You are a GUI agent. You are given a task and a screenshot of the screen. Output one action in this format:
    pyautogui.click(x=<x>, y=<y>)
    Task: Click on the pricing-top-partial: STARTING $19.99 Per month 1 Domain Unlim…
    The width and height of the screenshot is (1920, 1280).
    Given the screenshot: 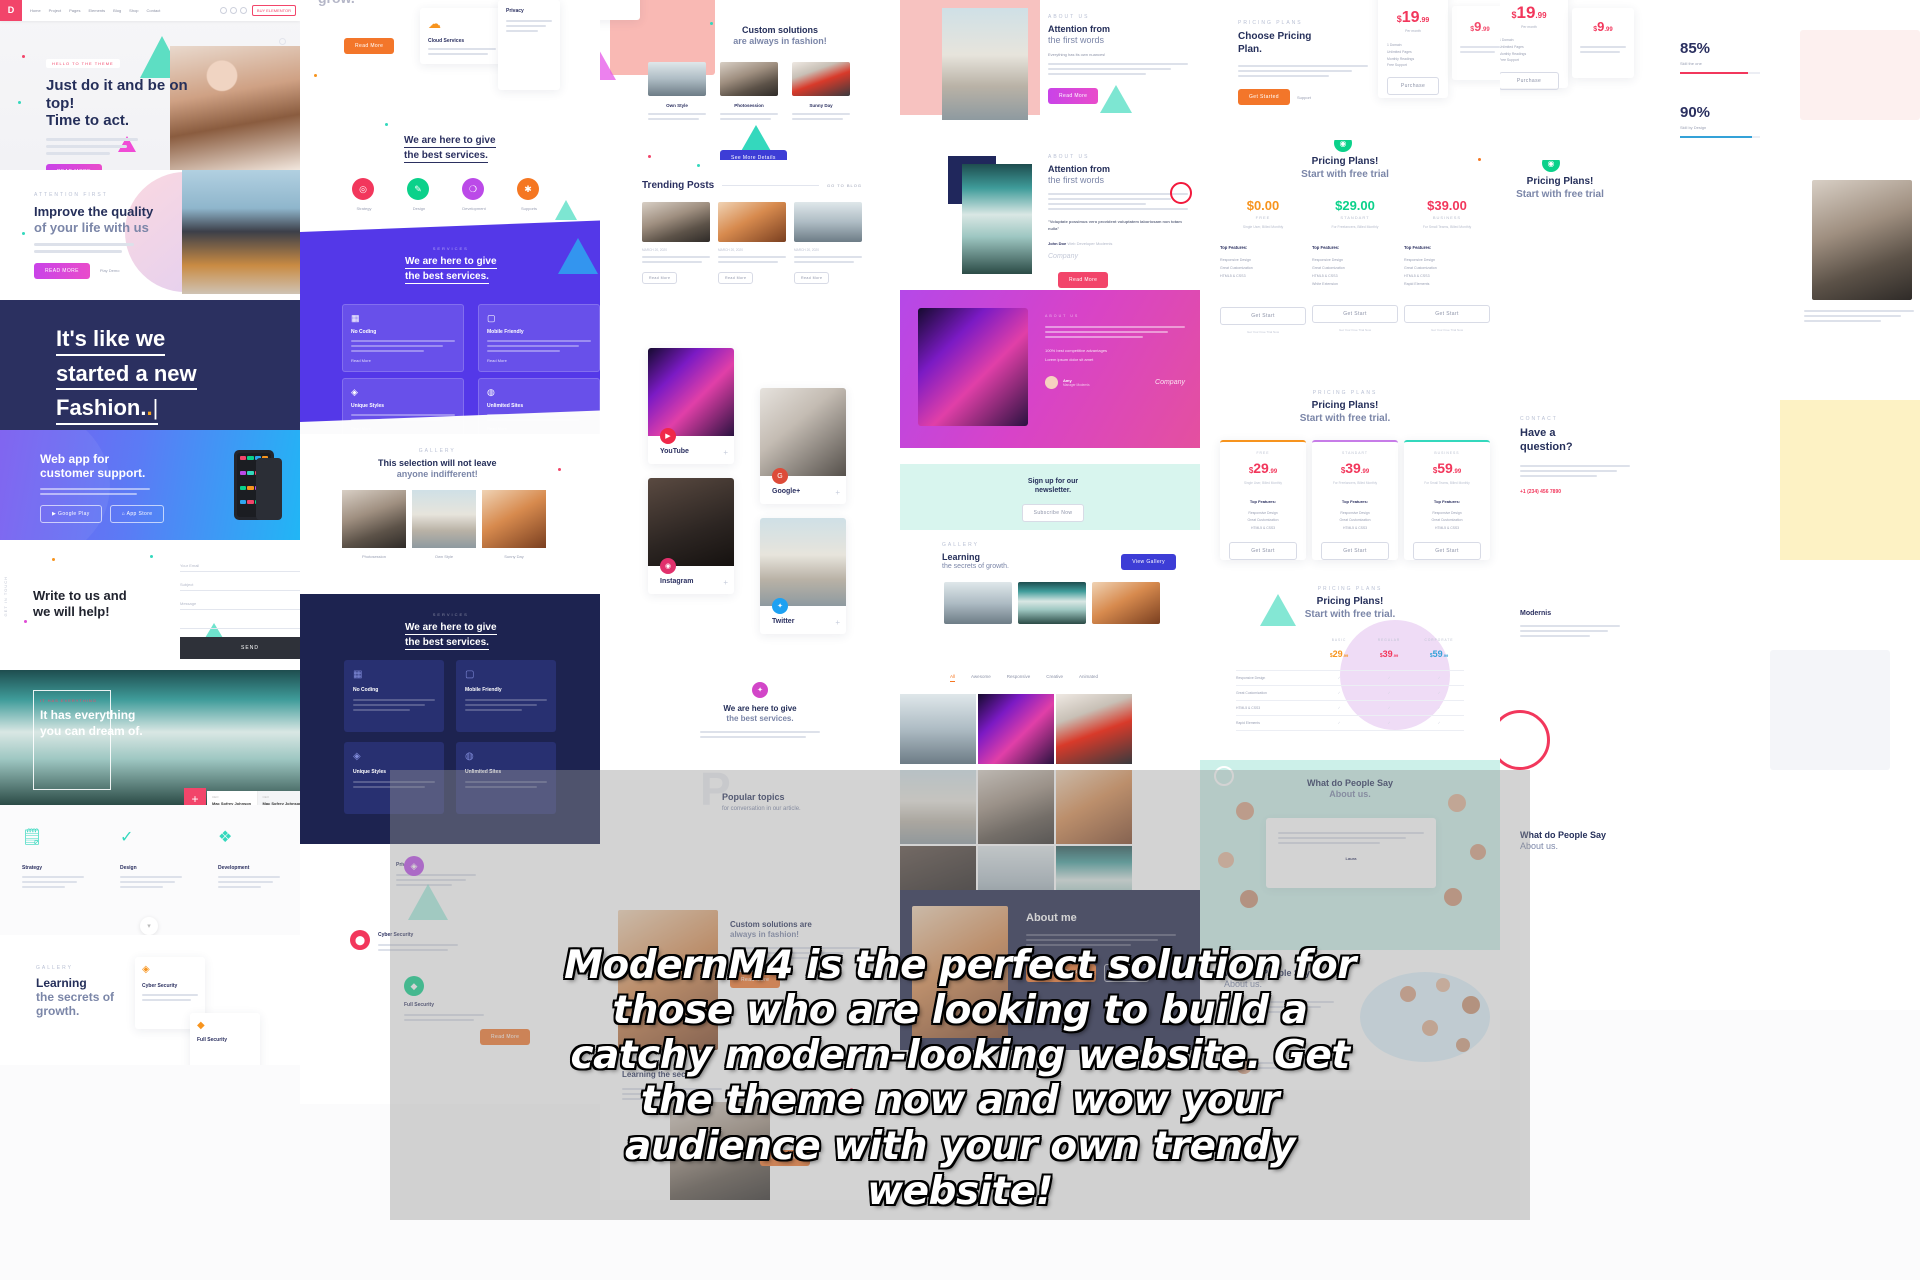 What is the action you would take?
    pyautogui.click(x=1710, y=80)
    